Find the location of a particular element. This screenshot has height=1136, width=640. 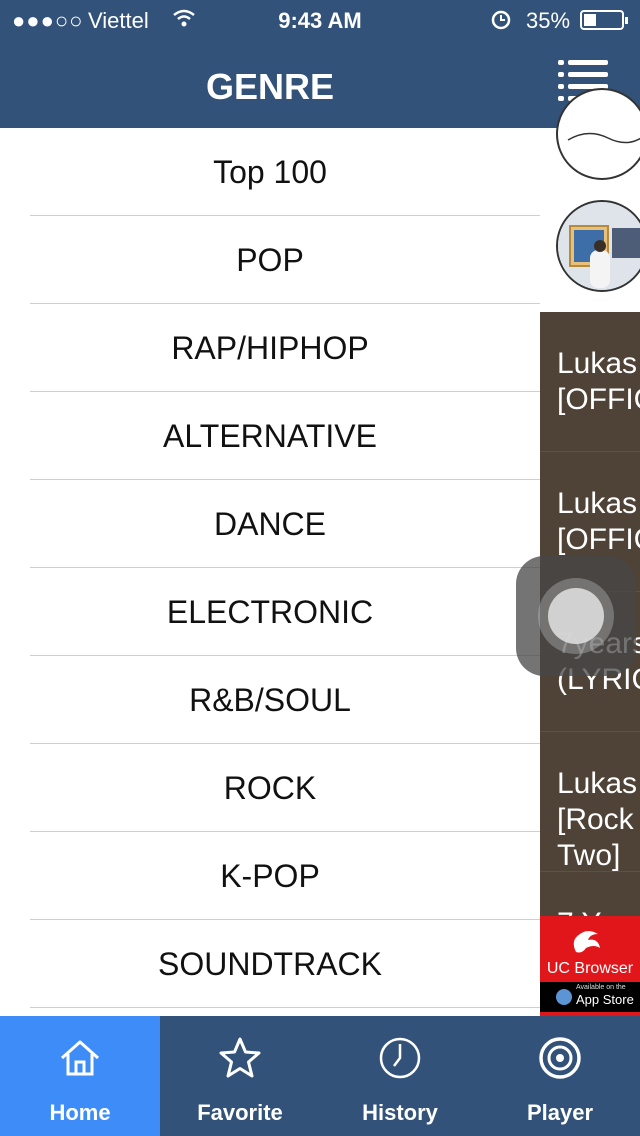

genre-label: DANCE is located at coordinates (269, 524).